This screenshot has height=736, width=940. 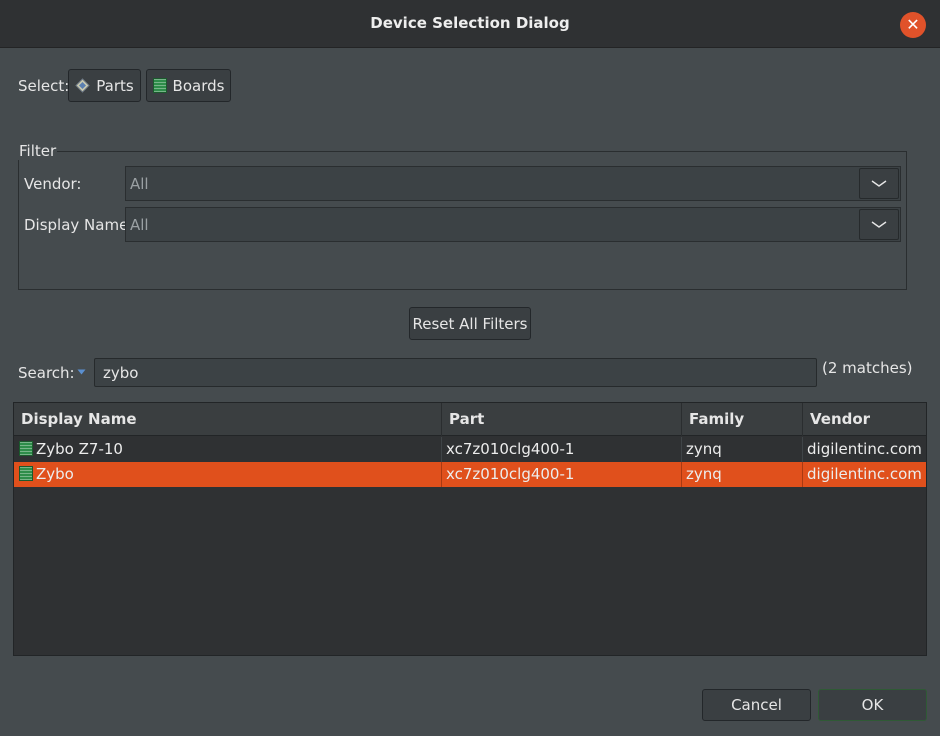 What do you see at coordinates (561, 419) in the screenshot?
I see `column-header-part: Part` at bounding box center [561, 419].